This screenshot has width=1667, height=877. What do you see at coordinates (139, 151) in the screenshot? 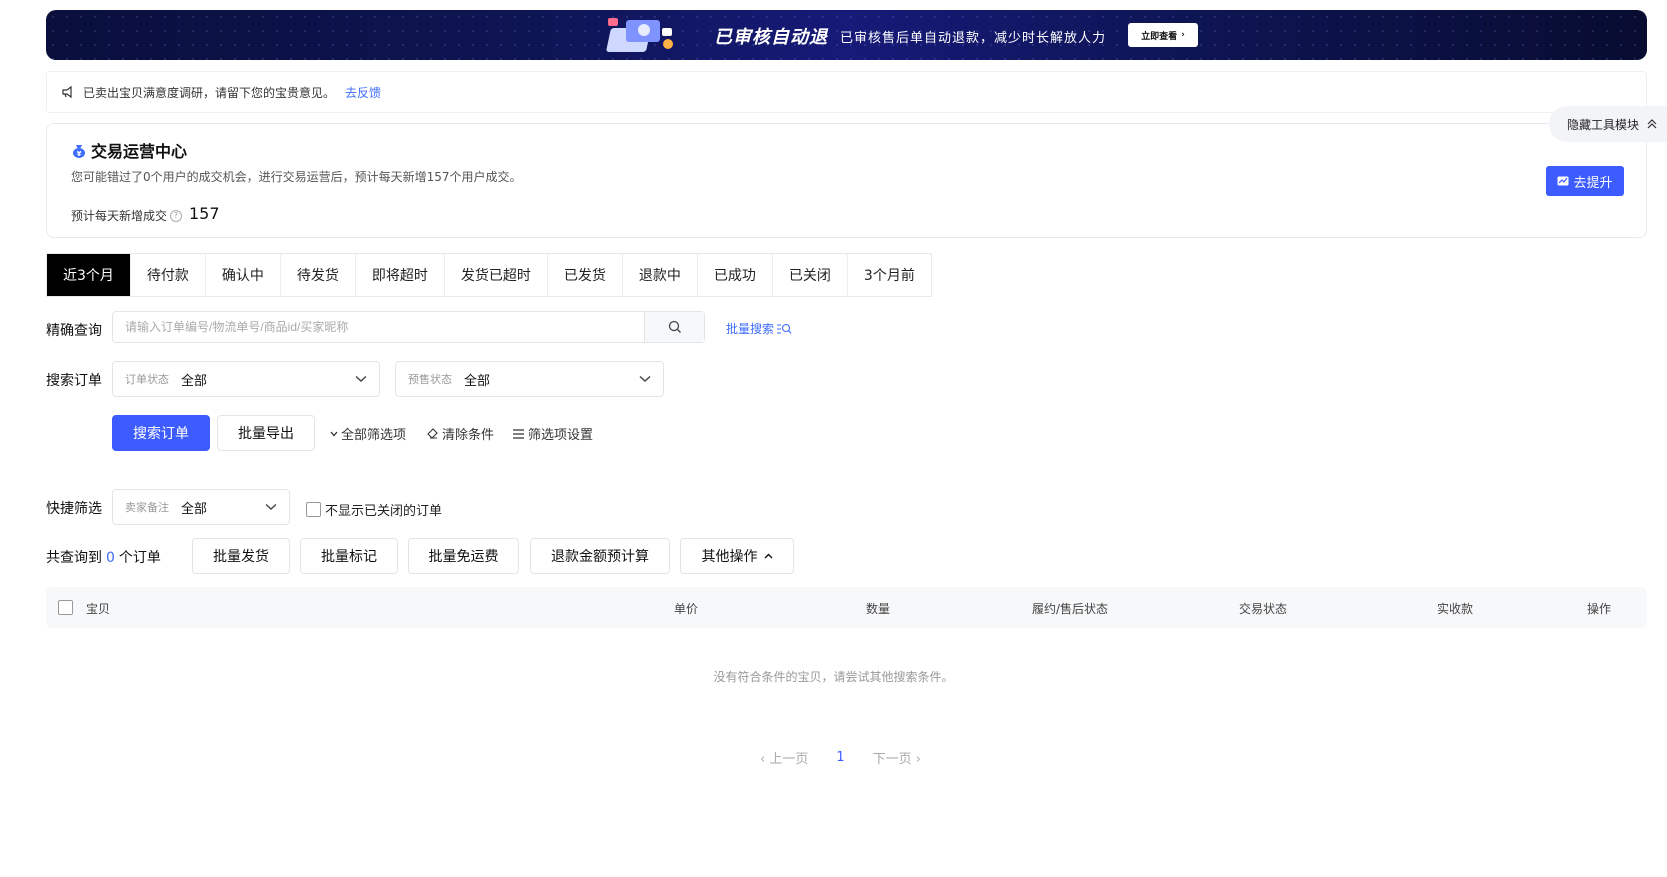
I see `trade-center-title: 交易运营中心` at bounding box center [139, 151].